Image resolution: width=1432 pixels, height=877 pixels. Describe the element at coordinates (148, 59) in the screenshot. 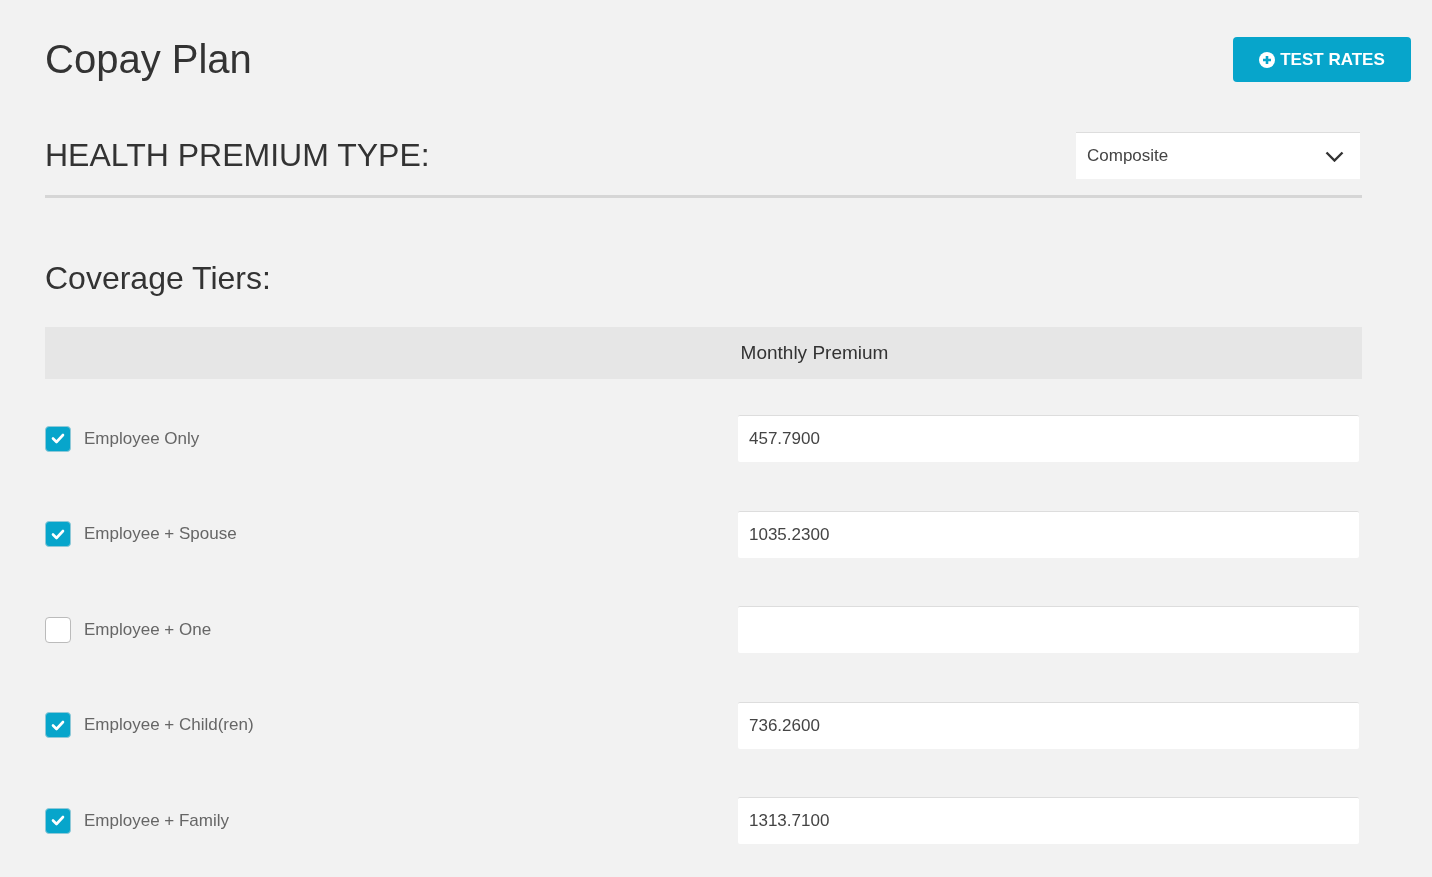

I see `page-title: Copay Plan` at that location.